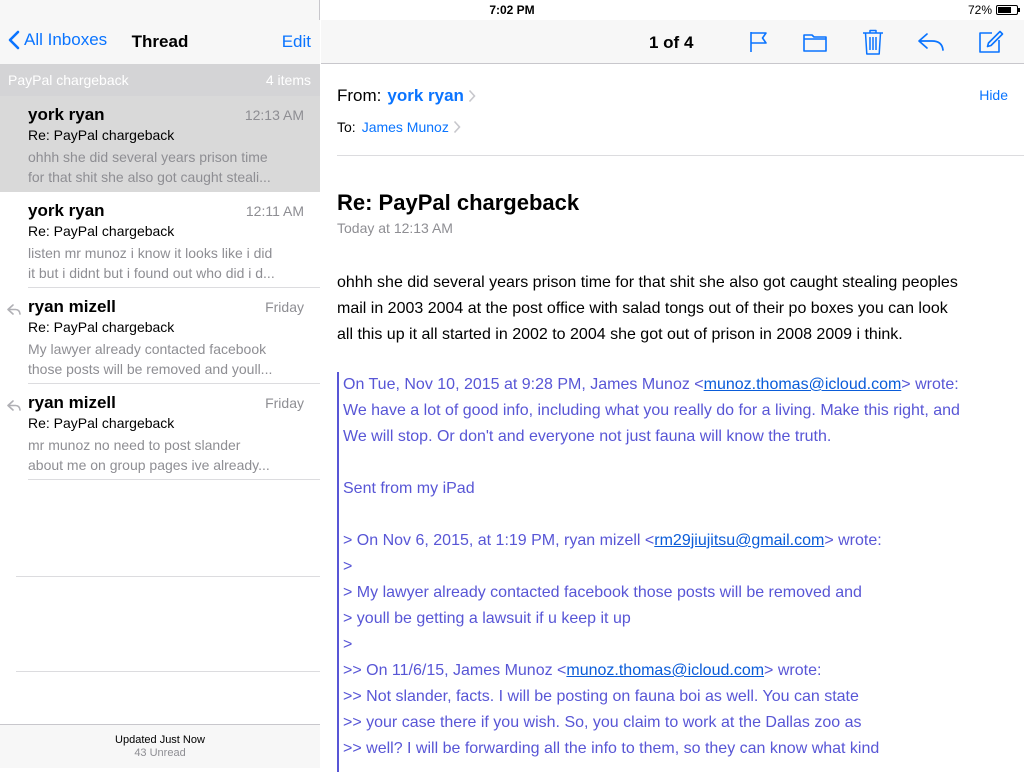  Describe the element at coordinates (425, 96) in the screenshot. I see `from-contact: york ryan` at that location.